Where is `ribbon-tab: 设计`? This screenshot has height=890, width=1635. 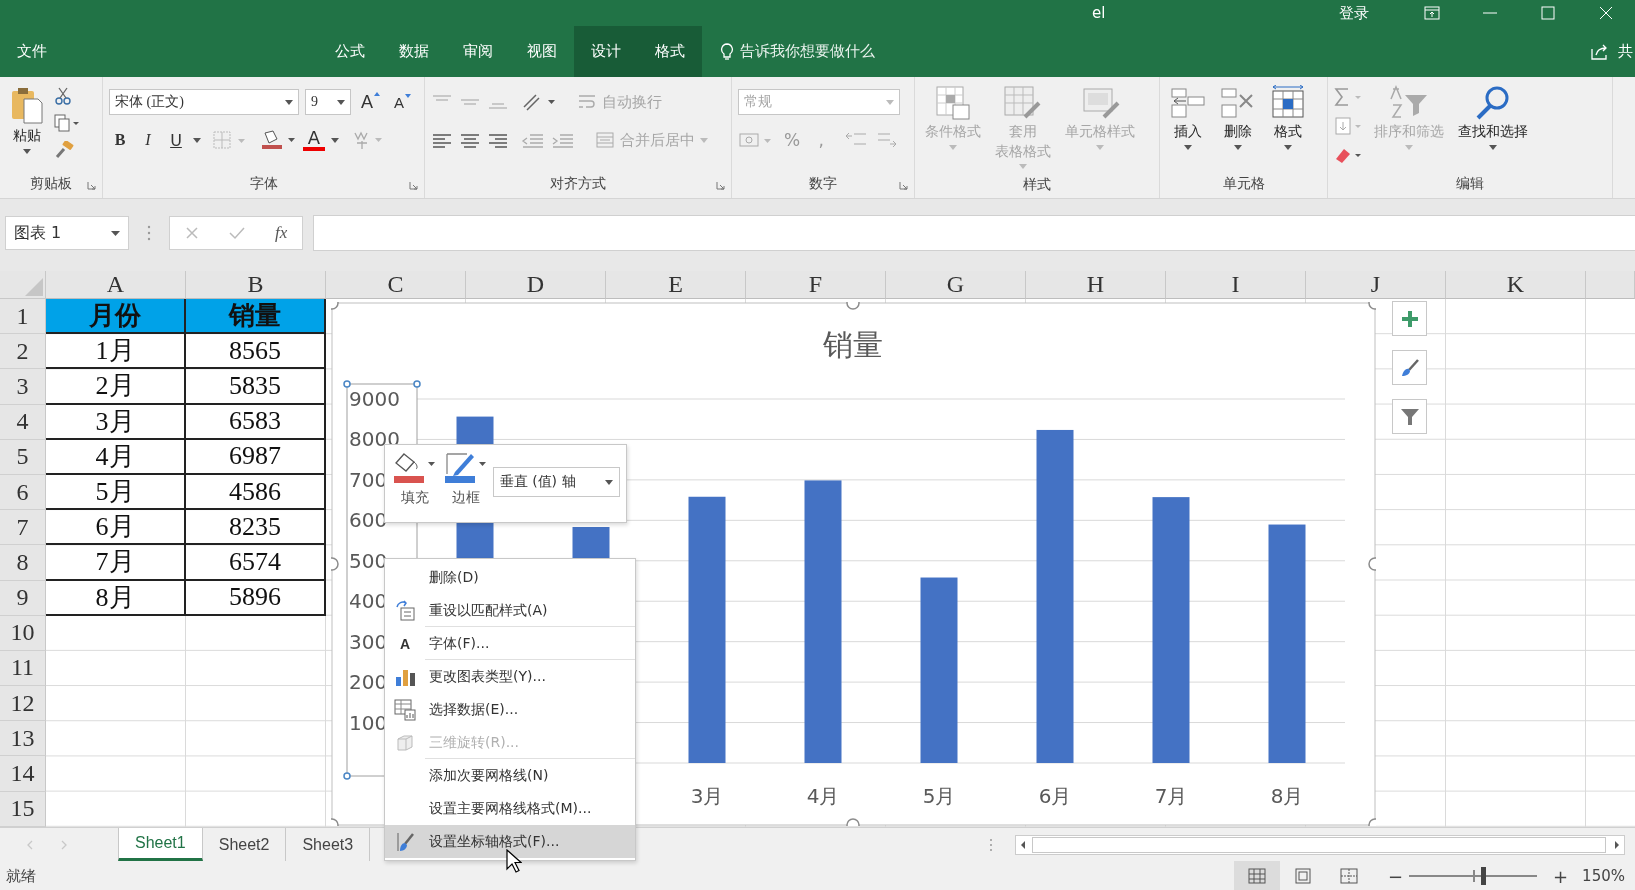 ribbon-tab: 设计 is located at coordinates (606, 51).